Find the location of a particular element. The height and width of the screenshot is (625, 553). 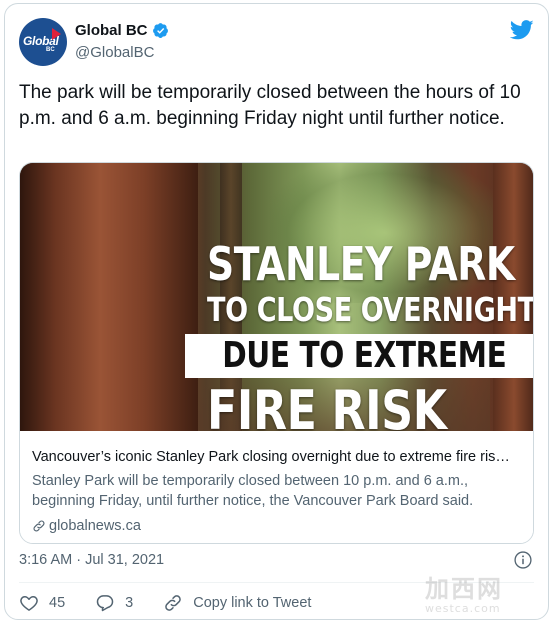

author-name: Global BC is located at coordinates (111, 30).